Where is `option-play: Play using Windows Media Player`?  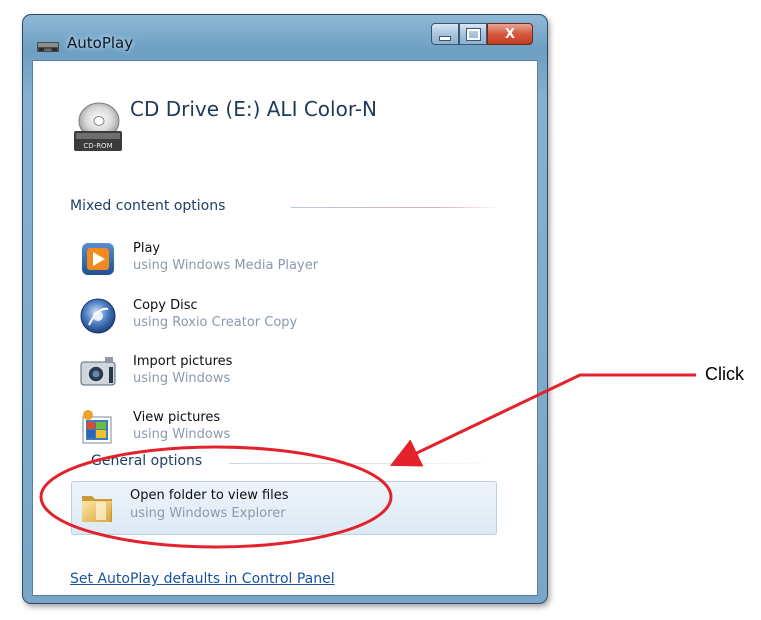 option-play: Play using Windows Media Player is located at coordinates (295, 260).